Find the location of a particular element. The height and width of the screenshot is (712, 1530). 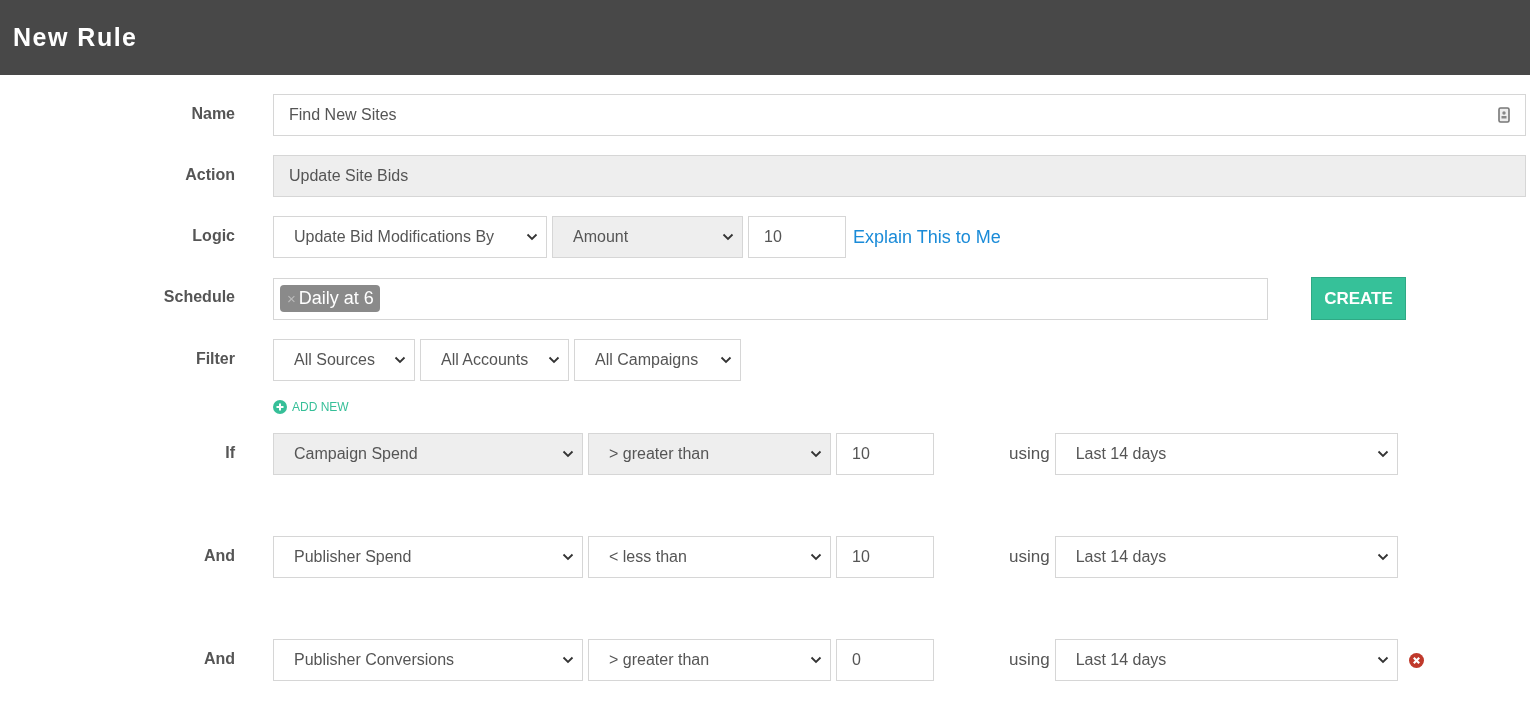

operator-dropdown: < less than is located at coordinates (709, 557).